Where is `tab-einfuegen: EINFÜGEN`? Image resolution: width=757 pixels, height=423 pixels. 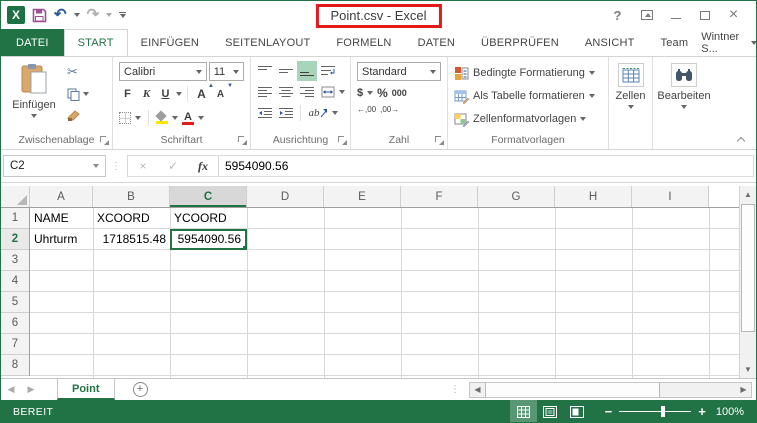 tab-einfuegen: EINFÜGEN is located at coordinates (170, 42).